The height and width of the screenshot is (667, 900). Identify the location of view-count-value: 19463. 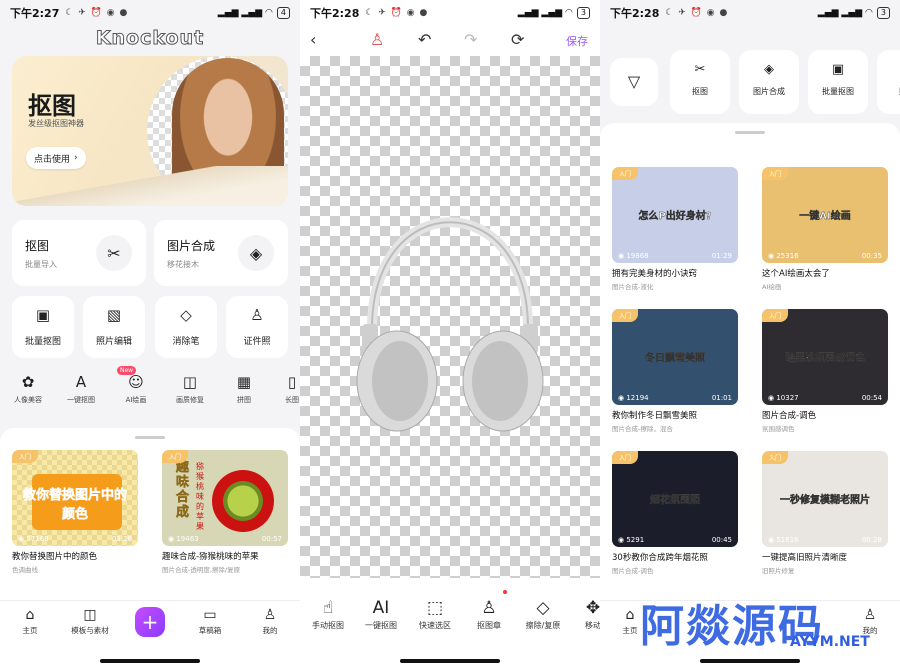
(187, 539).